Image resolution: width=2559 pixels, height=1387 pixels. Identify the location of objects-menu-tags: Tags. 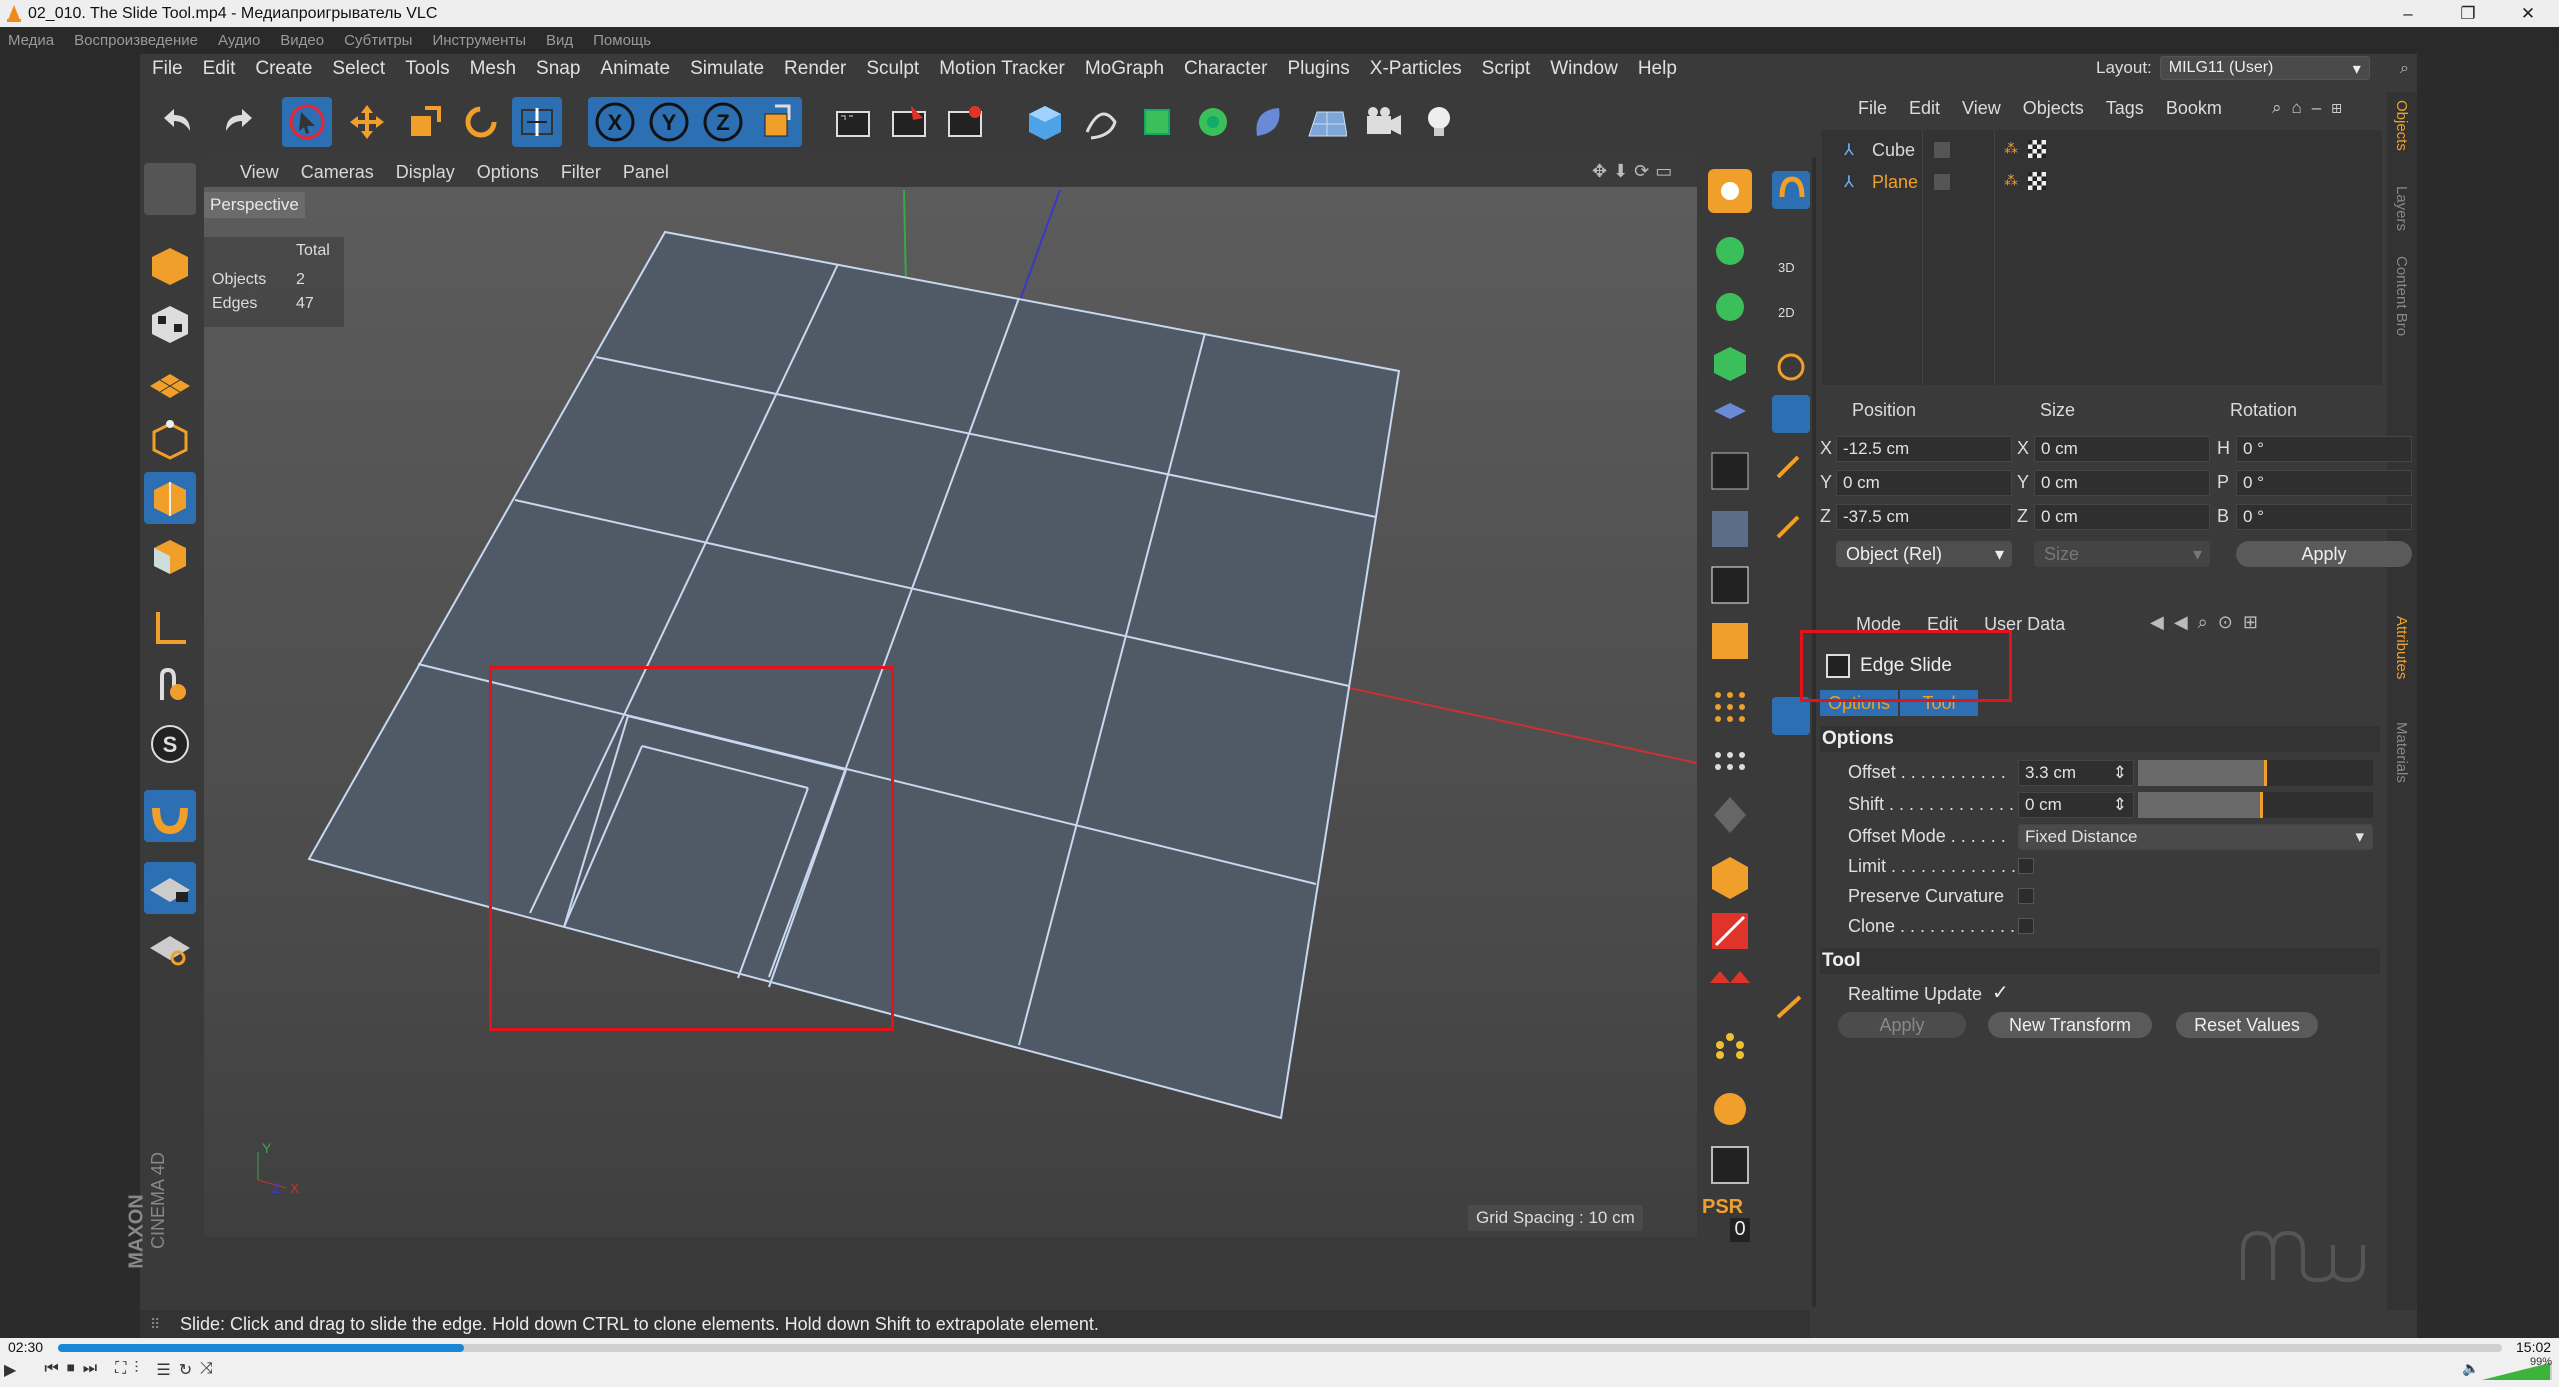
(2125, 110).